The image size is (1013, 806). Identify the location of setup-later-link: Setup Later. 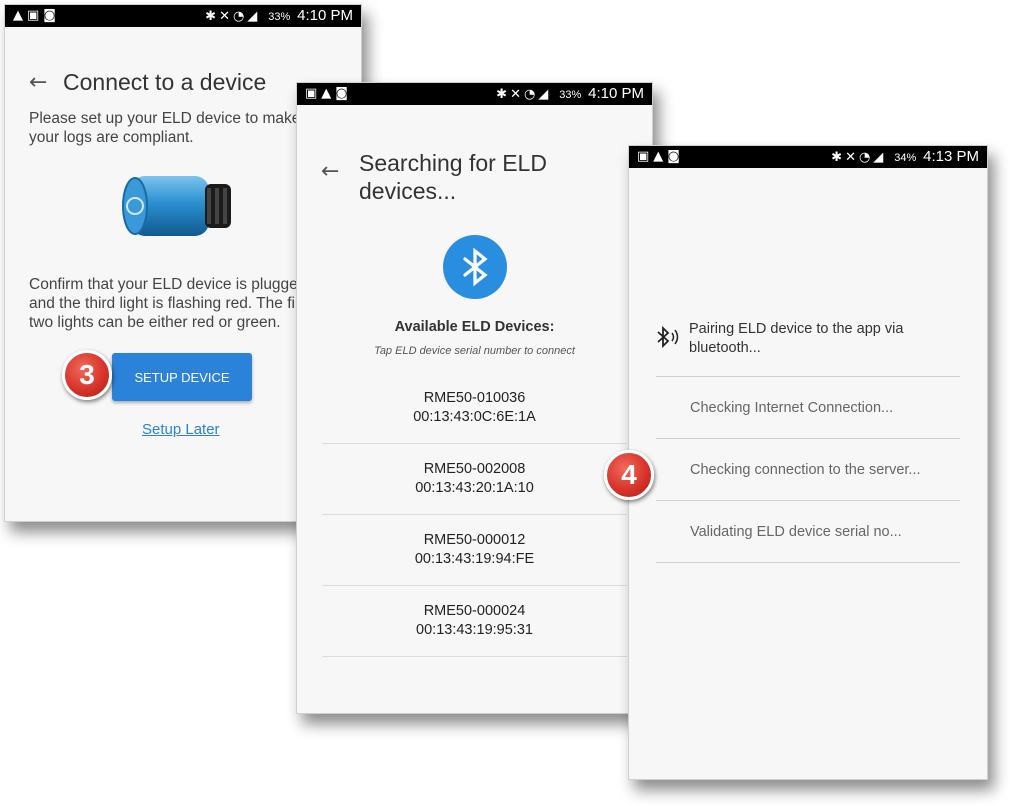
(181, 429).